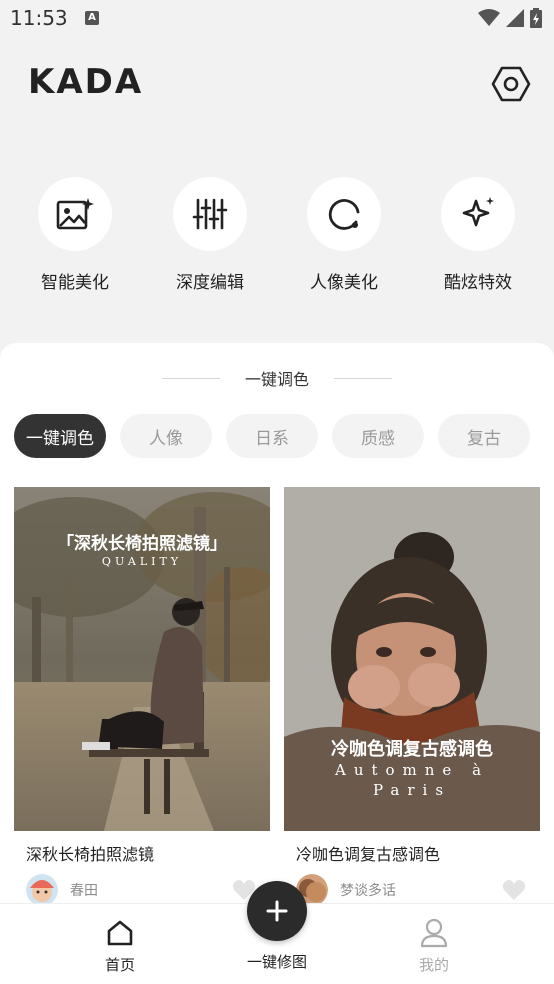 The image size is (554, 984). What do you see at coordinates (412, 749) in the screenshot?
I see `card-overlay-title: 冷咖色调复古感调色` at bounding box center [412, 749].